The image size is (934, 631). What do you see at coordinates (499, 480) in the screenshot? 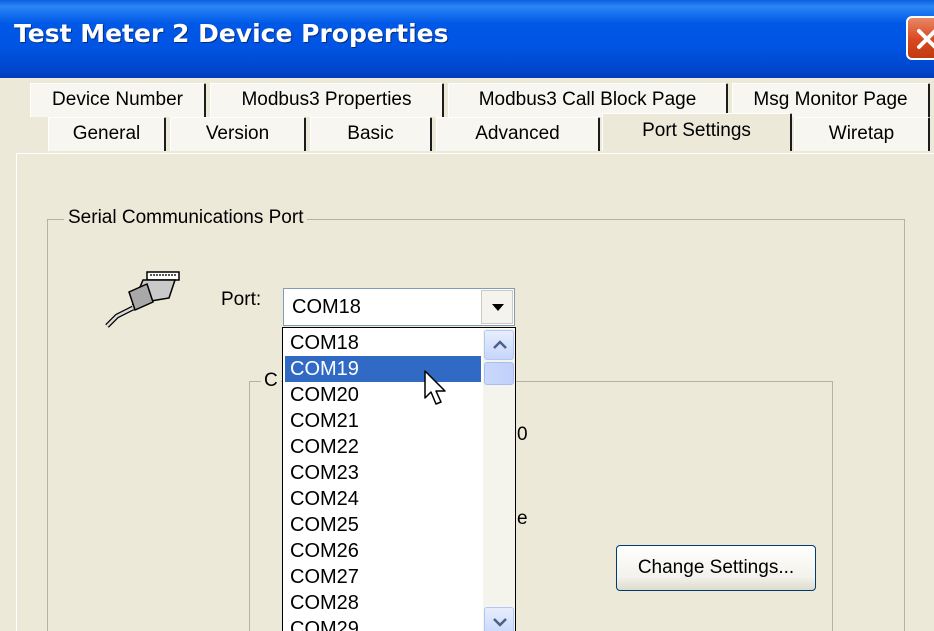
I see `dropdown-scrollbar` at bounding box center [499, 480].